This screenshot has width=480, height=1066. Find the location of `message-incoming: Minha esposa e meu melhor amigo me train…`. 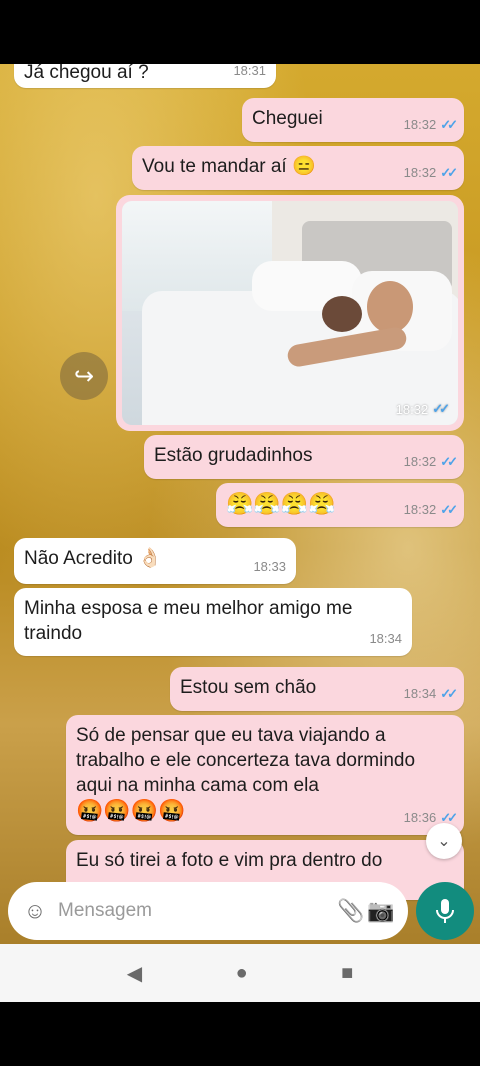

message-incoming: Minha esposa e meu melhor amigo me train… is located at coordinates (213, 622).